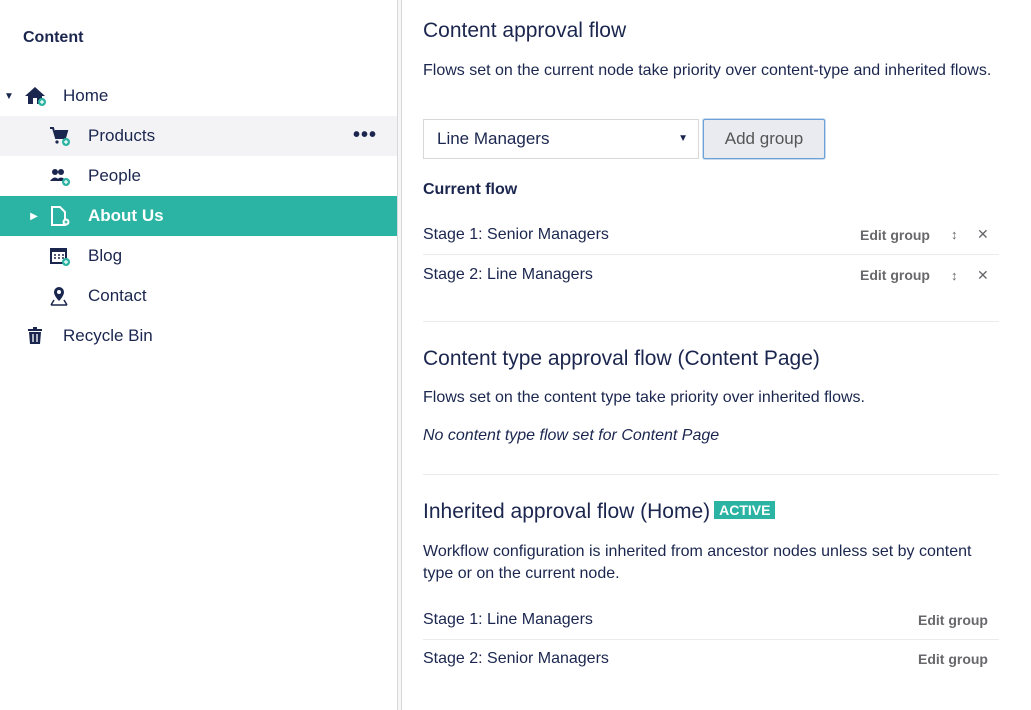  Describe the element at coordinates (60, 256) in the screenshot. I see `calendar-icon` at that location.